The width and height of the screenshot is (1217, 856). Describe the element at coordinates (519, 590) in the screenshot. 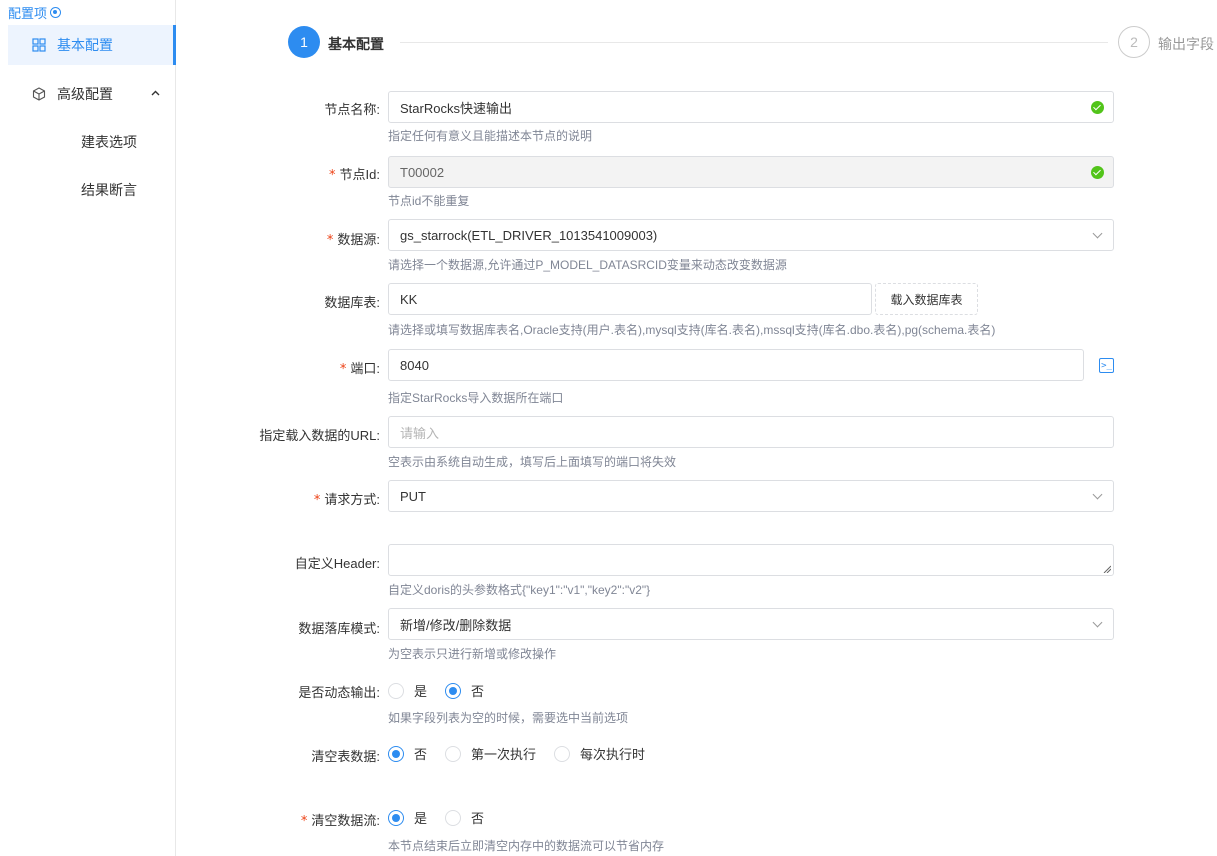

I see `header-help: 自定义doris的头参数格式{"key1":"v1","key2":"v2"}` at that location.